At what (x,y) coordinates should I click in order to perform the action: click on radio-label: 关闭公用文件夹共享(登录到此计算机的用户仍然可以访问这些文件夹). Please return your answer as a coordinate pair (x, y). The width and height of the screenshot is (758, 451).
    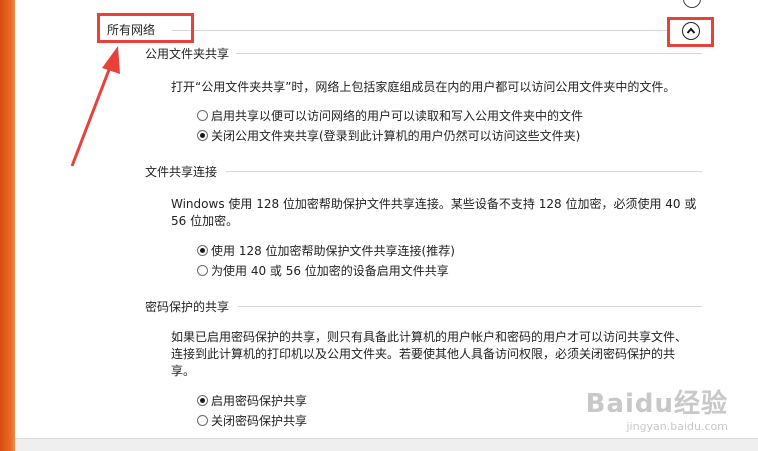
    Looking at the image, I should click on (396, 136).